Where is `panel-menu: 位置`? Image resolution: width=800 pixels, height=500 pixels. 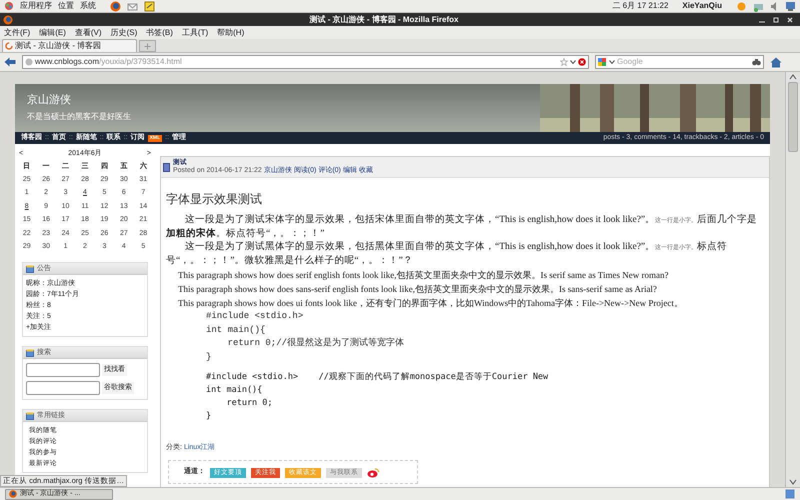
panel-menu: 位置 is located at coordinates (66, 6).